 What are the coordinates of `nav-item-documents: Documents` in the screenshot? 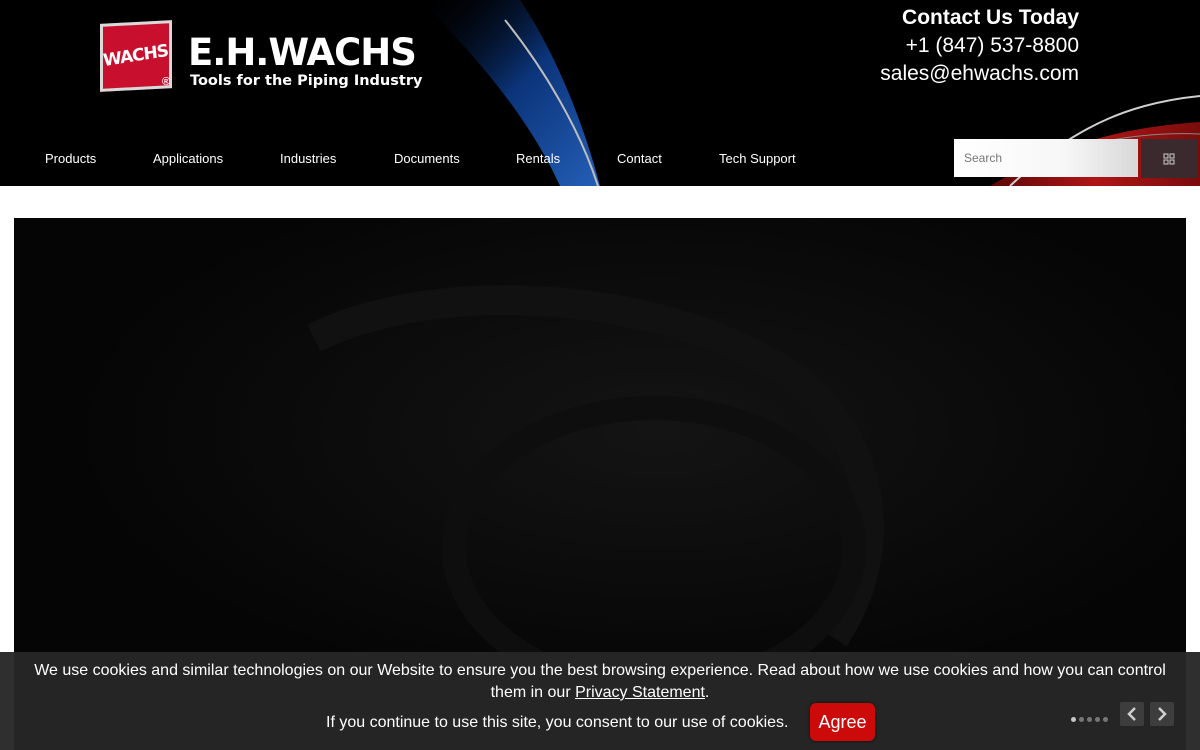 It's located at (427, 159).